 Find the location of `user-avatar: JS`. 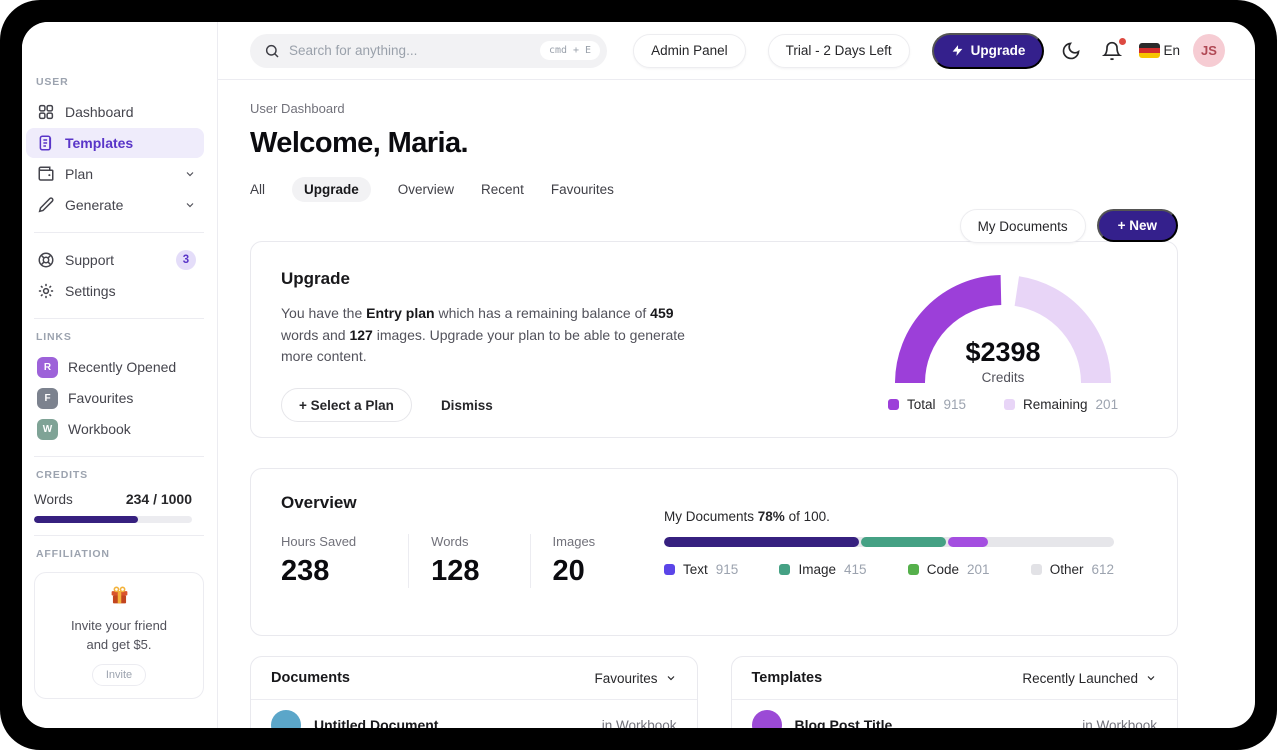

user-avatar: JS is located at coordinates (1208, 50).